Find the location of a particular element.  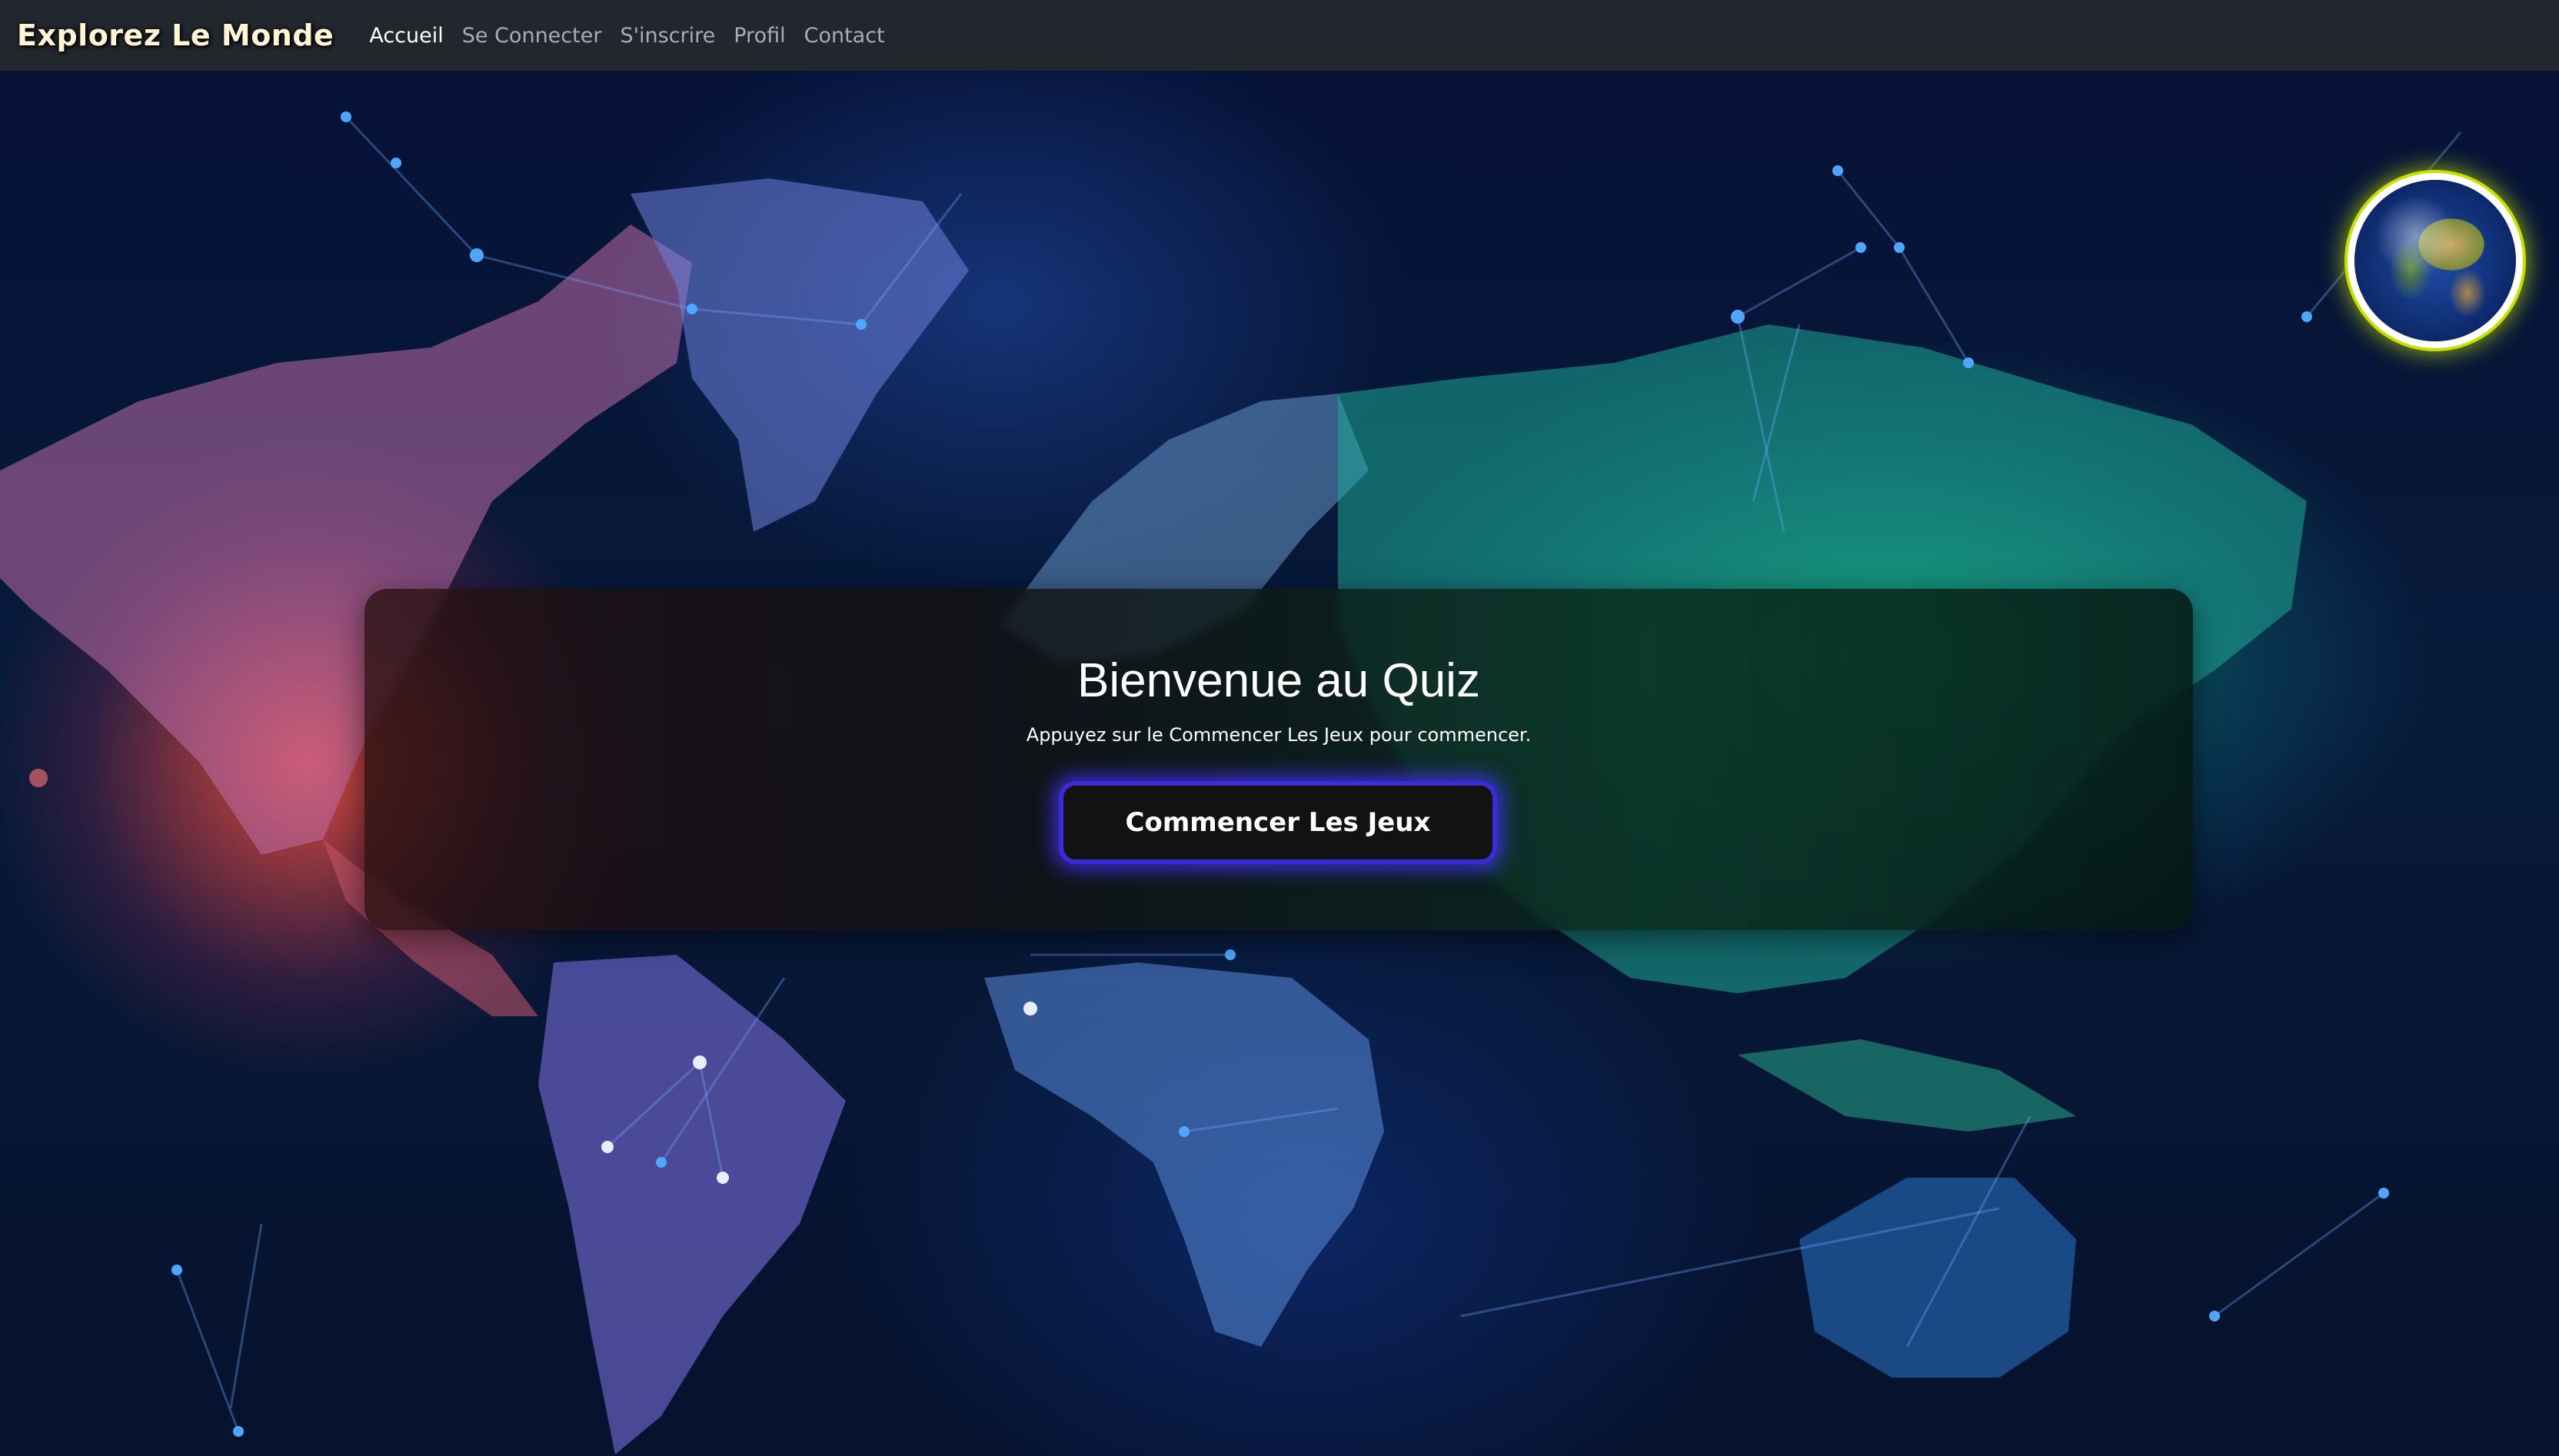

quiz-title: Bienvenue au Quiz is located at coordinates (1278, 680).